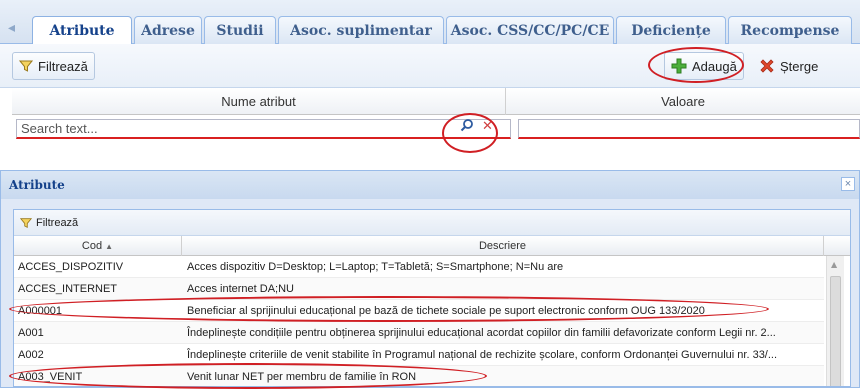 The width and height of the screenshot is (860, 389). Describe the element at coordinates (503, 246) in the screenshot. I see `column-header-descriere: Descriere` at that location.